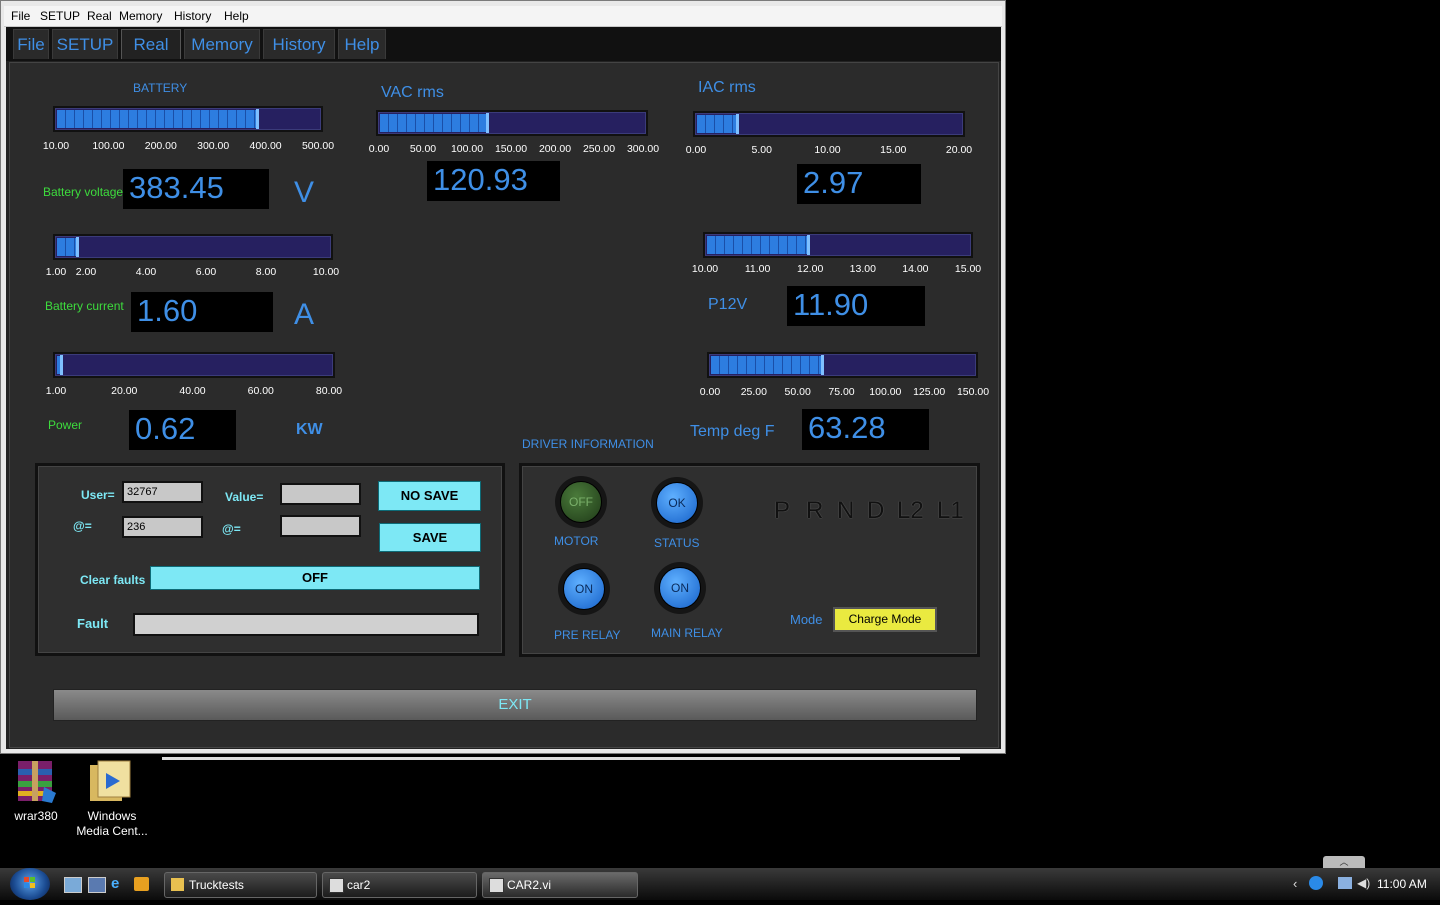  Describe the element at coordinates (588, 444) in the screenshot. I see `driver-info-title: DRIVER INFORMATION` at that location.